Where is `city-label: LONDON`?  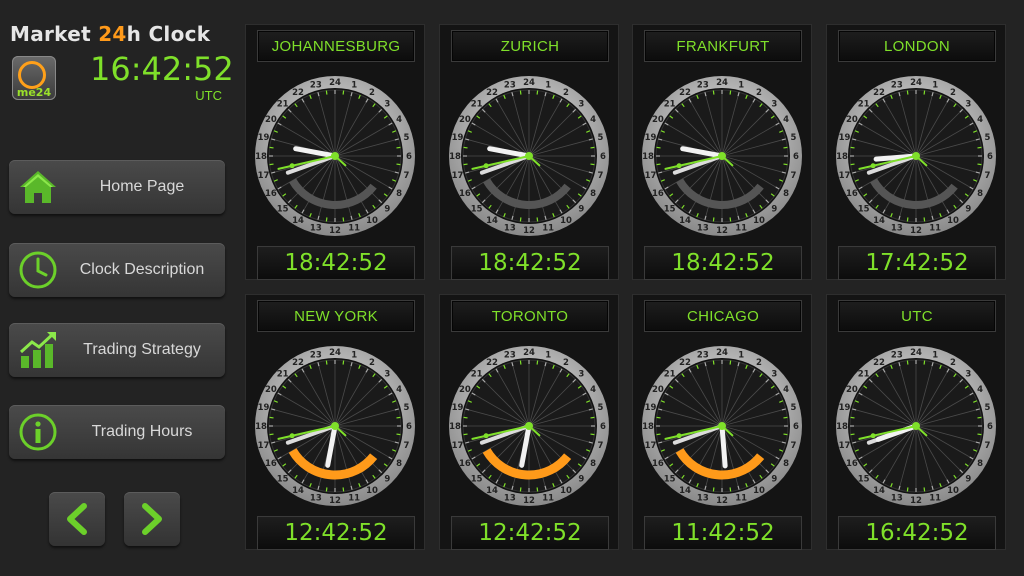 city-label: LONDON is located at coordinates (917, 46).